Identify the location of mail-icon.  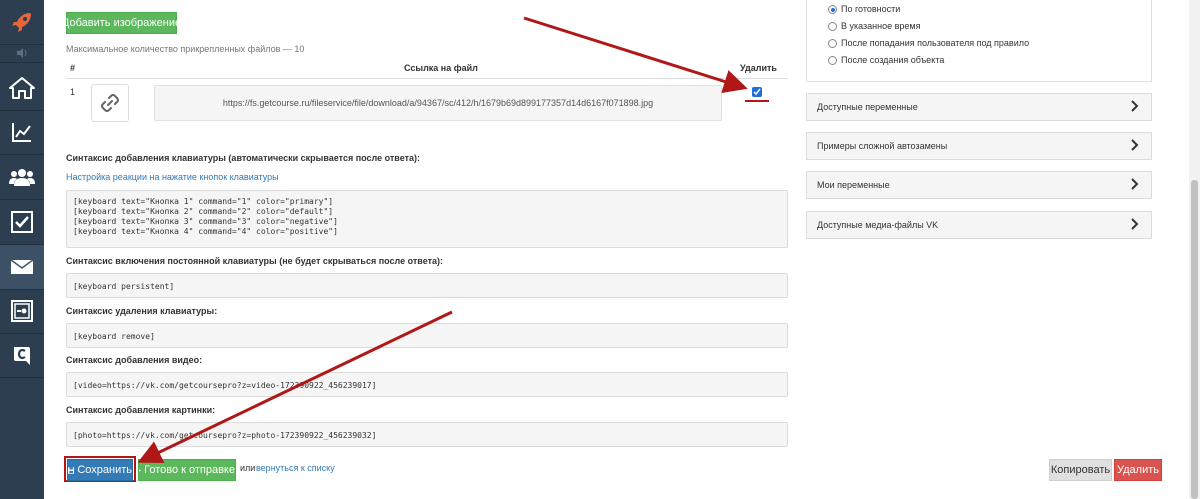
(22, 267).